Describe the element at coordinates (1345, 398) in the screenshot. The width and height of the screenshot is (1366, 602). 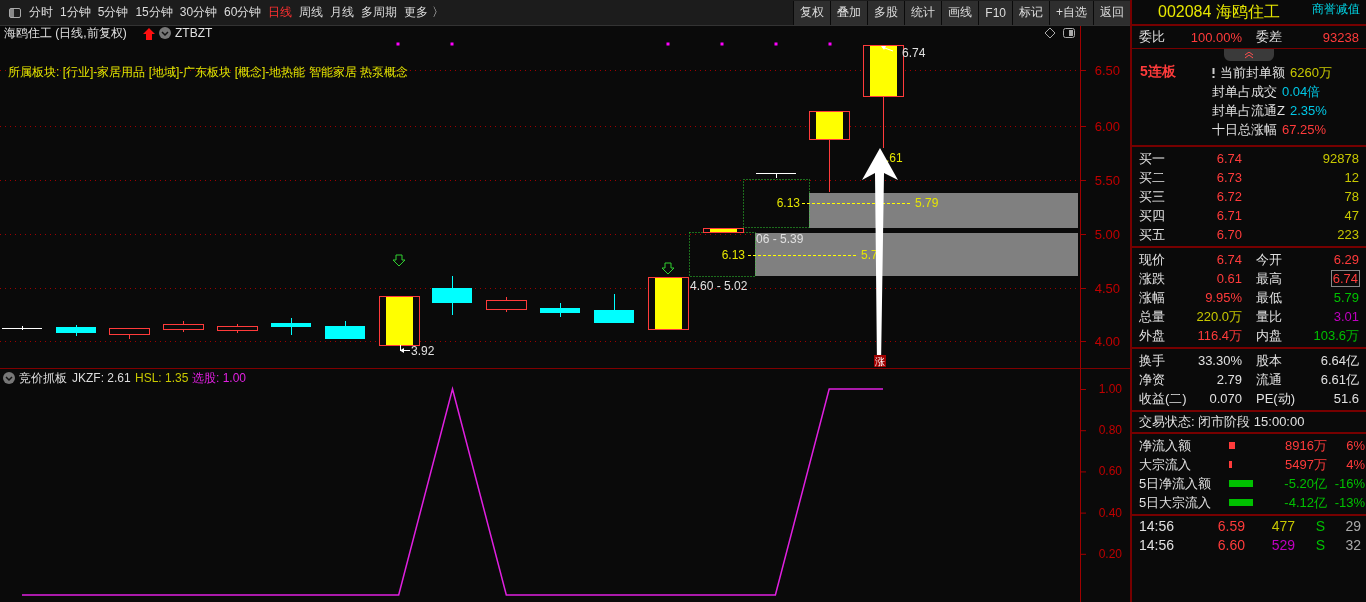
I see `field-value: 51.6` at that location.